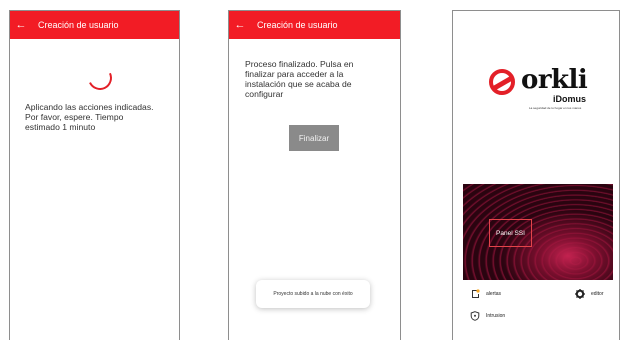 This screenshot has height=340, width=621. Describe the element at coordinates (597, 294) in the screenshot. I see `editor-label: editor` at that location.